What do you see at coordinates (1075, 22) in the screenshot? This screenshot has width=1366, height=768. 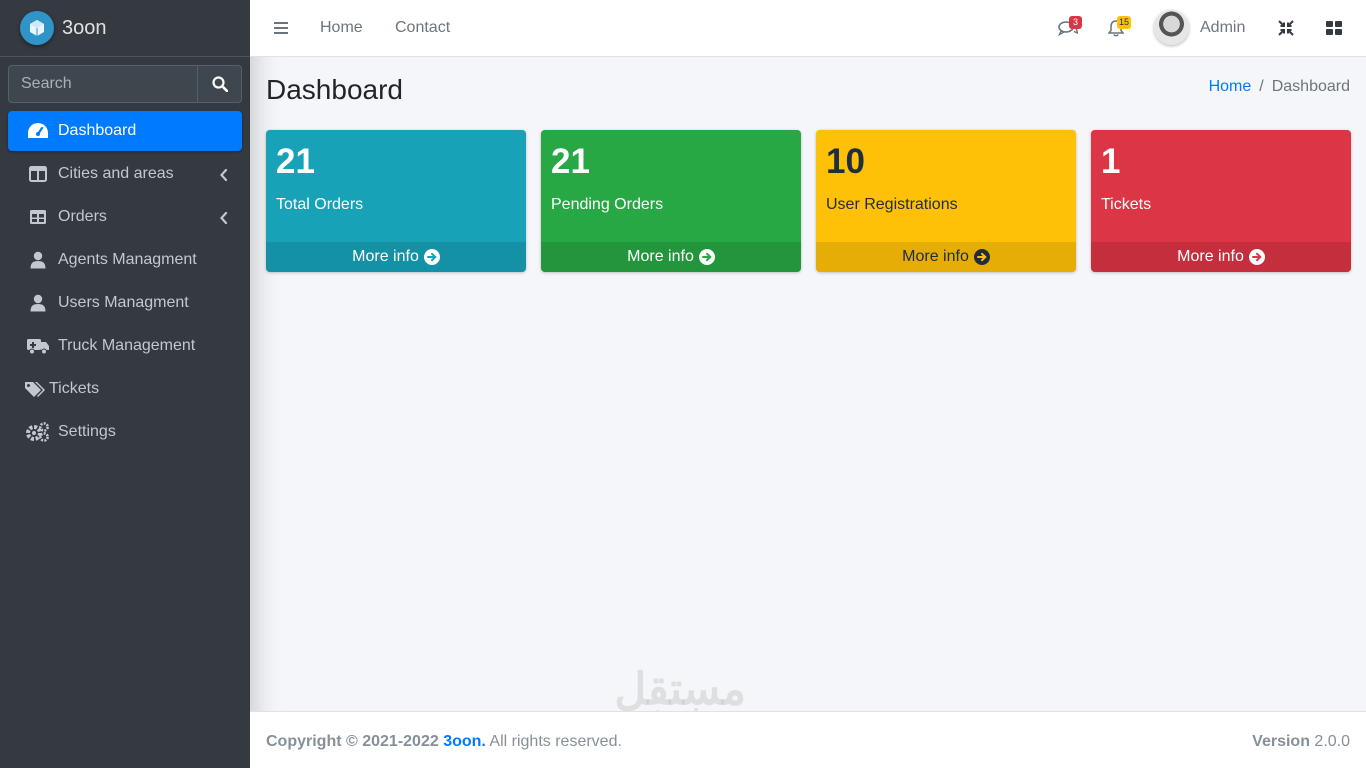 I see `messages-badge: 3` at bounding box center [1075, 22].